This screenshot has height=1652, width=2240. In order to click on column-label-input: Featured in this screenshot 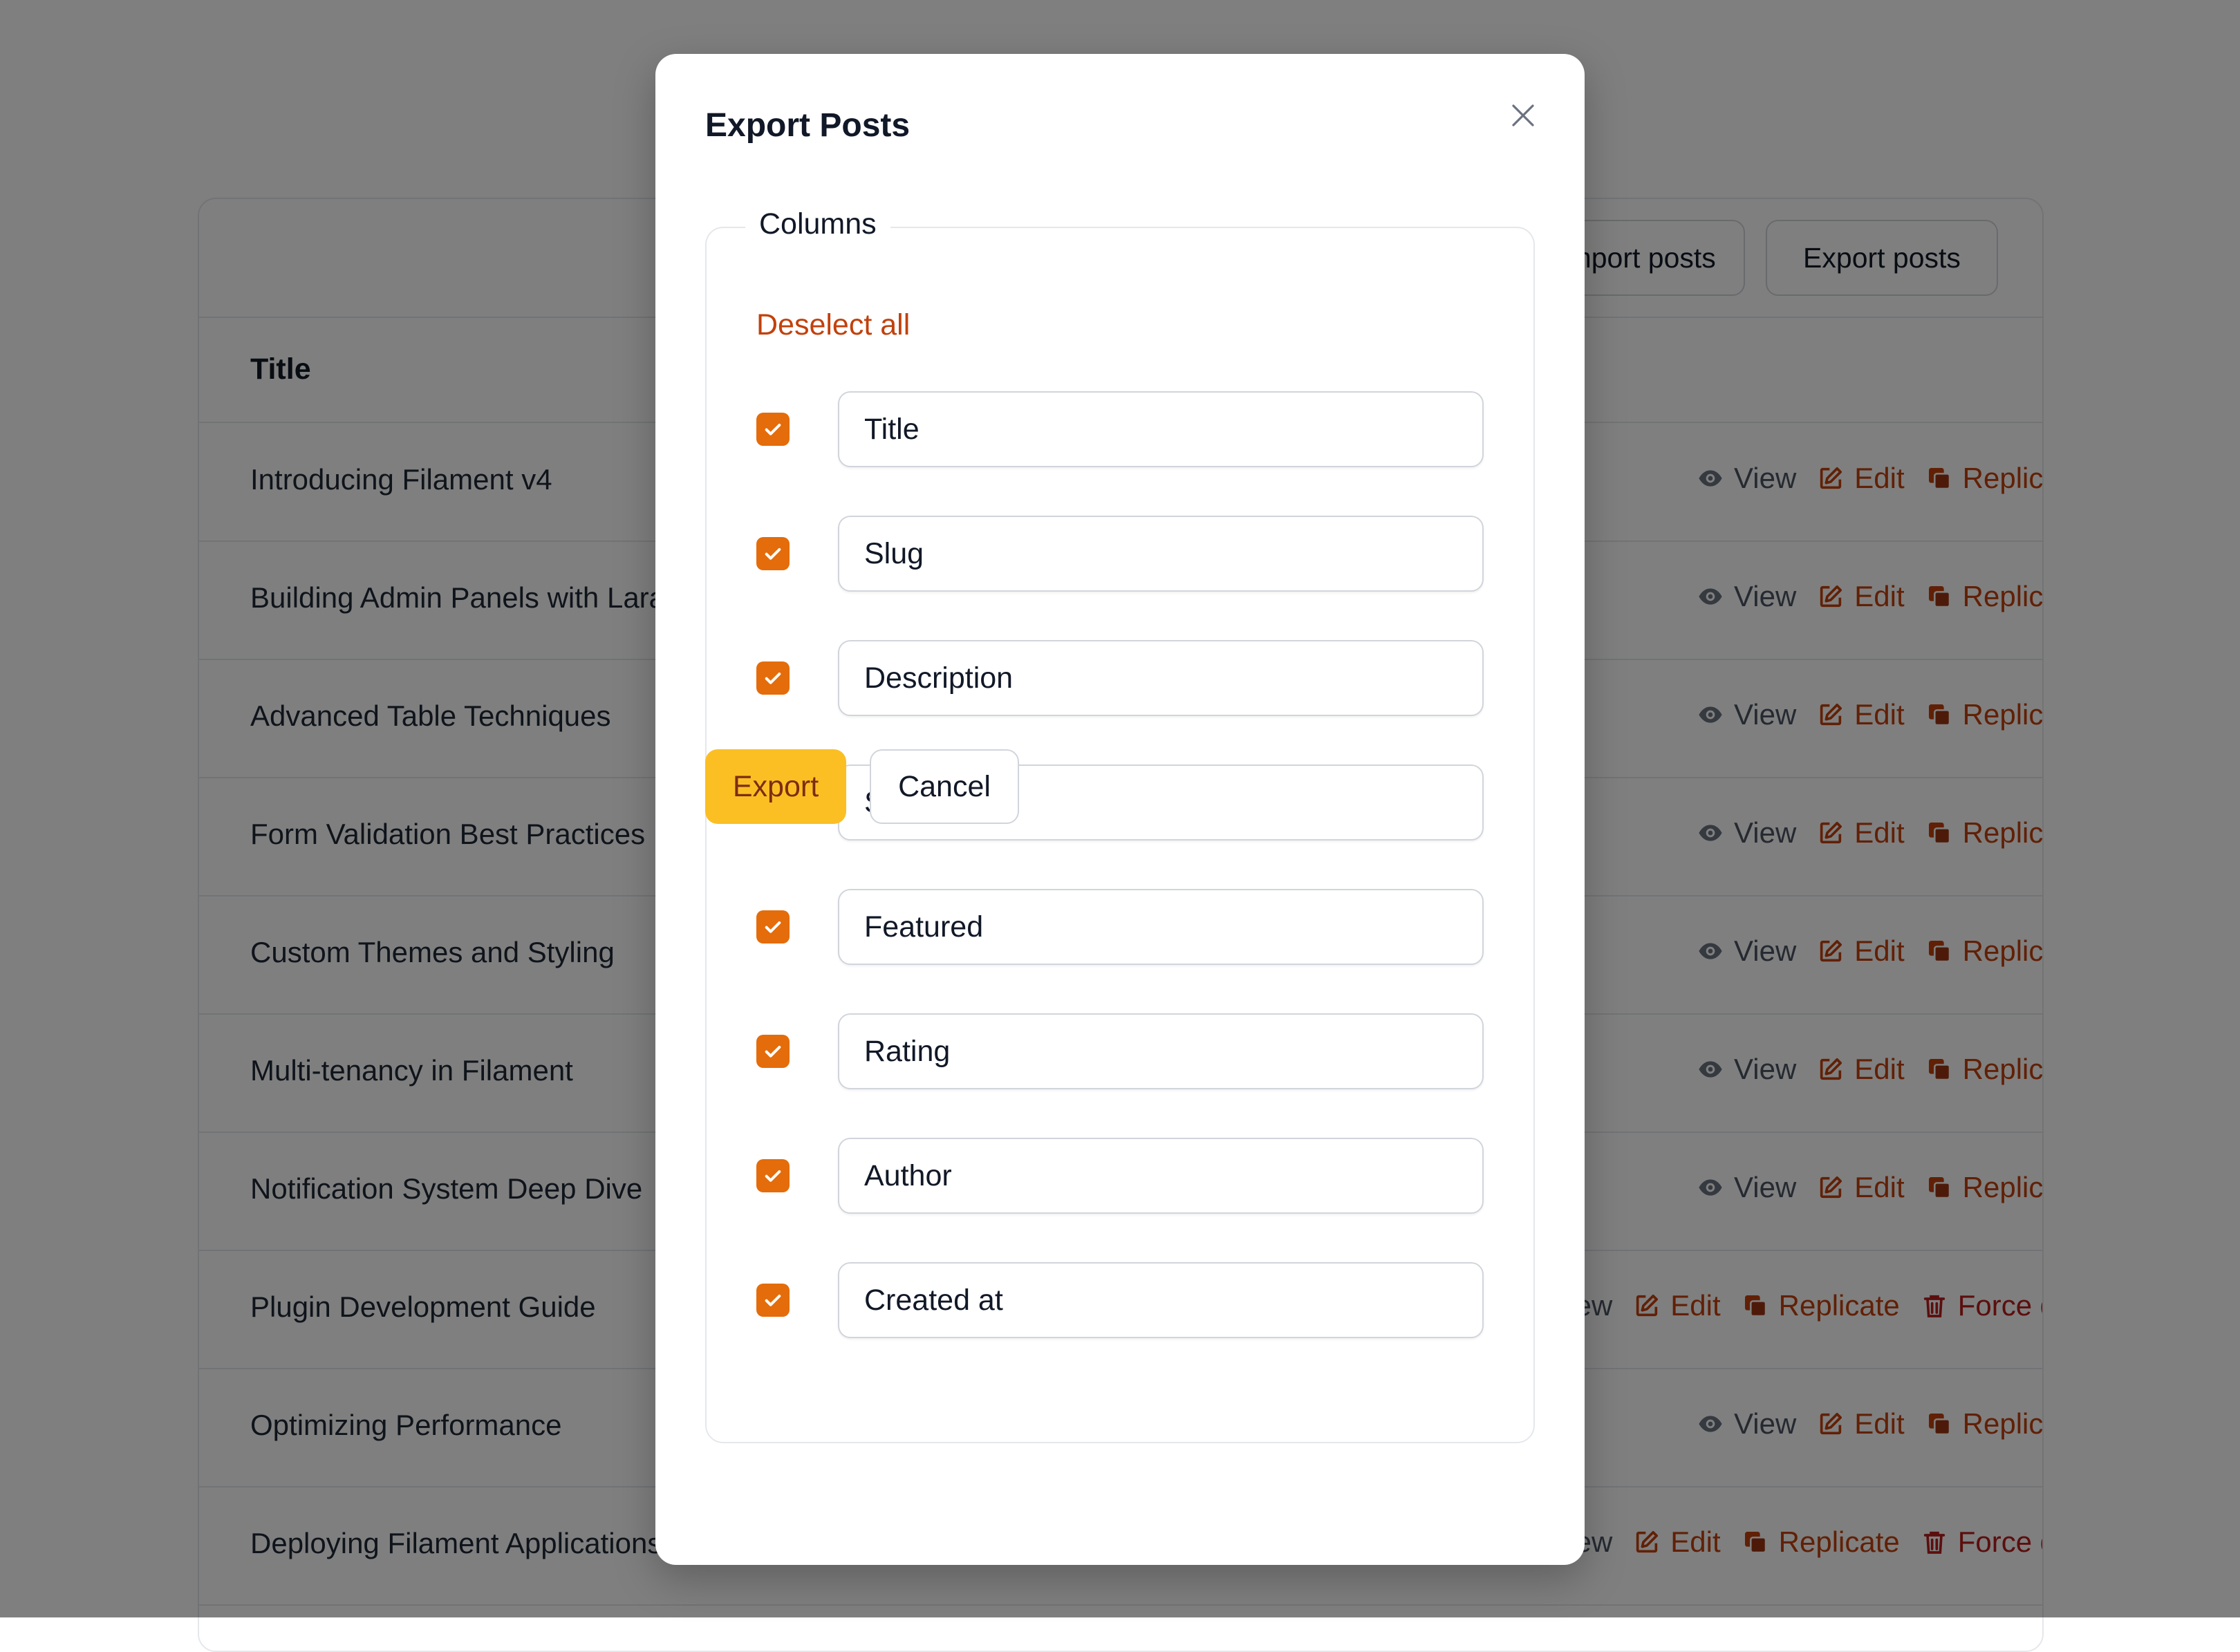, I will do `click(1161, 927)`.